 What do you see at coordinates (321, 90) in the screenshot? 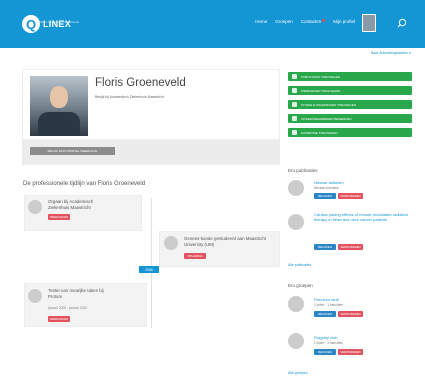
I see `button-label: WERKGEVER TOEVOEGEN` at bounding box center [321, 90].